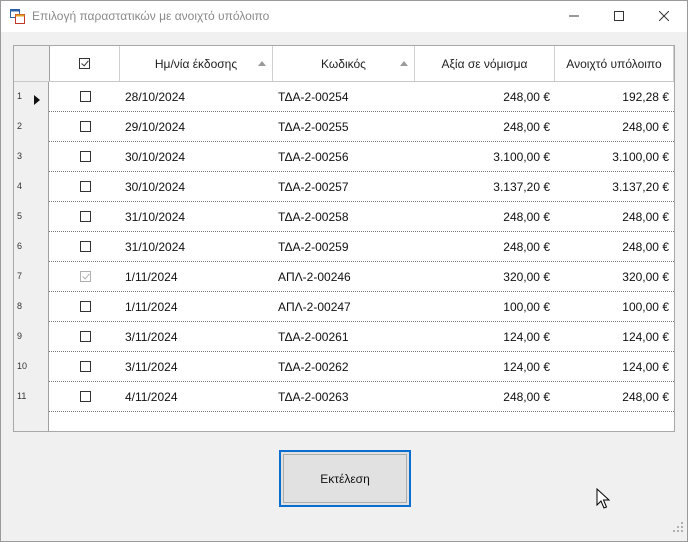 Image resolution: width=688 pixels, height=542 pixels. I want to click on header-balance: Ανοιχτό υπόλοιπο, so click(614, 63).